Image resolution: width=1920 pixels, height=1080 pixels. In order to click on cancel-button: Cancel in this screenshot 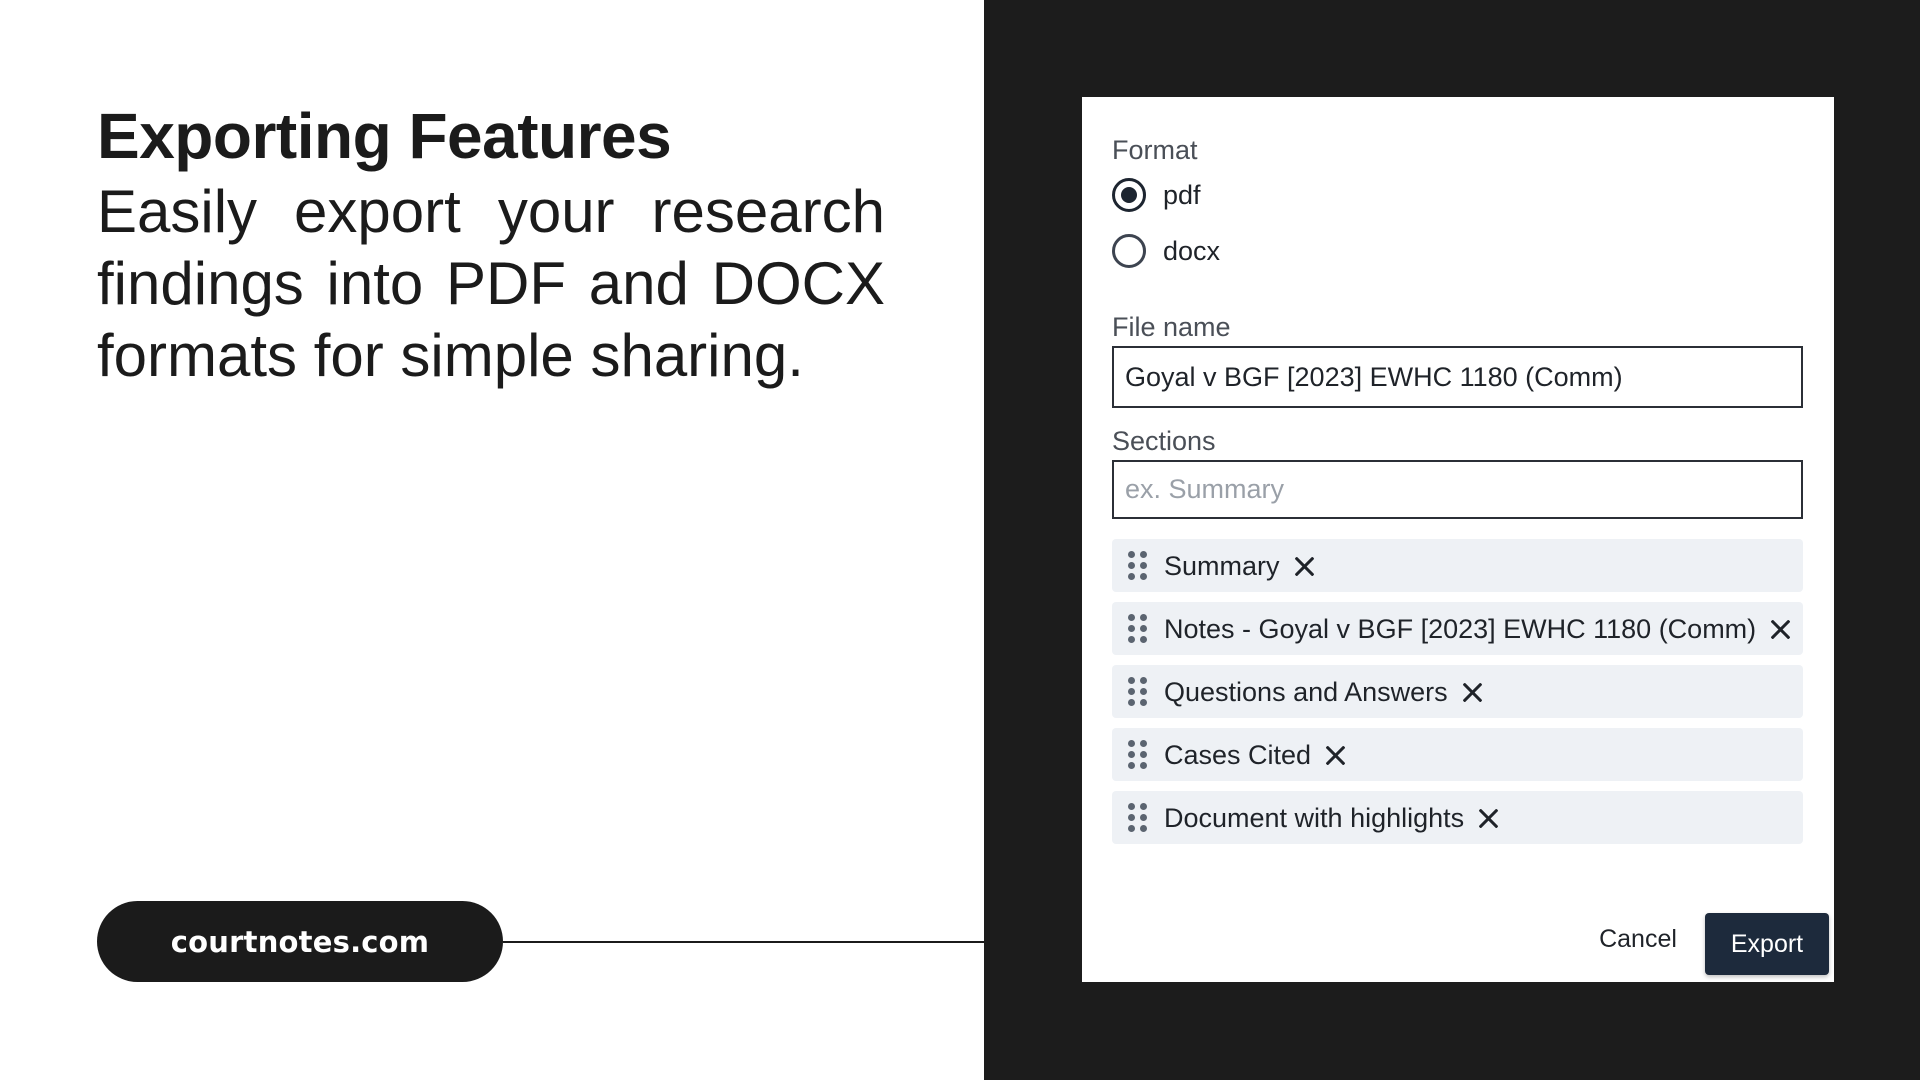, I will do `click(1638, 939)`.